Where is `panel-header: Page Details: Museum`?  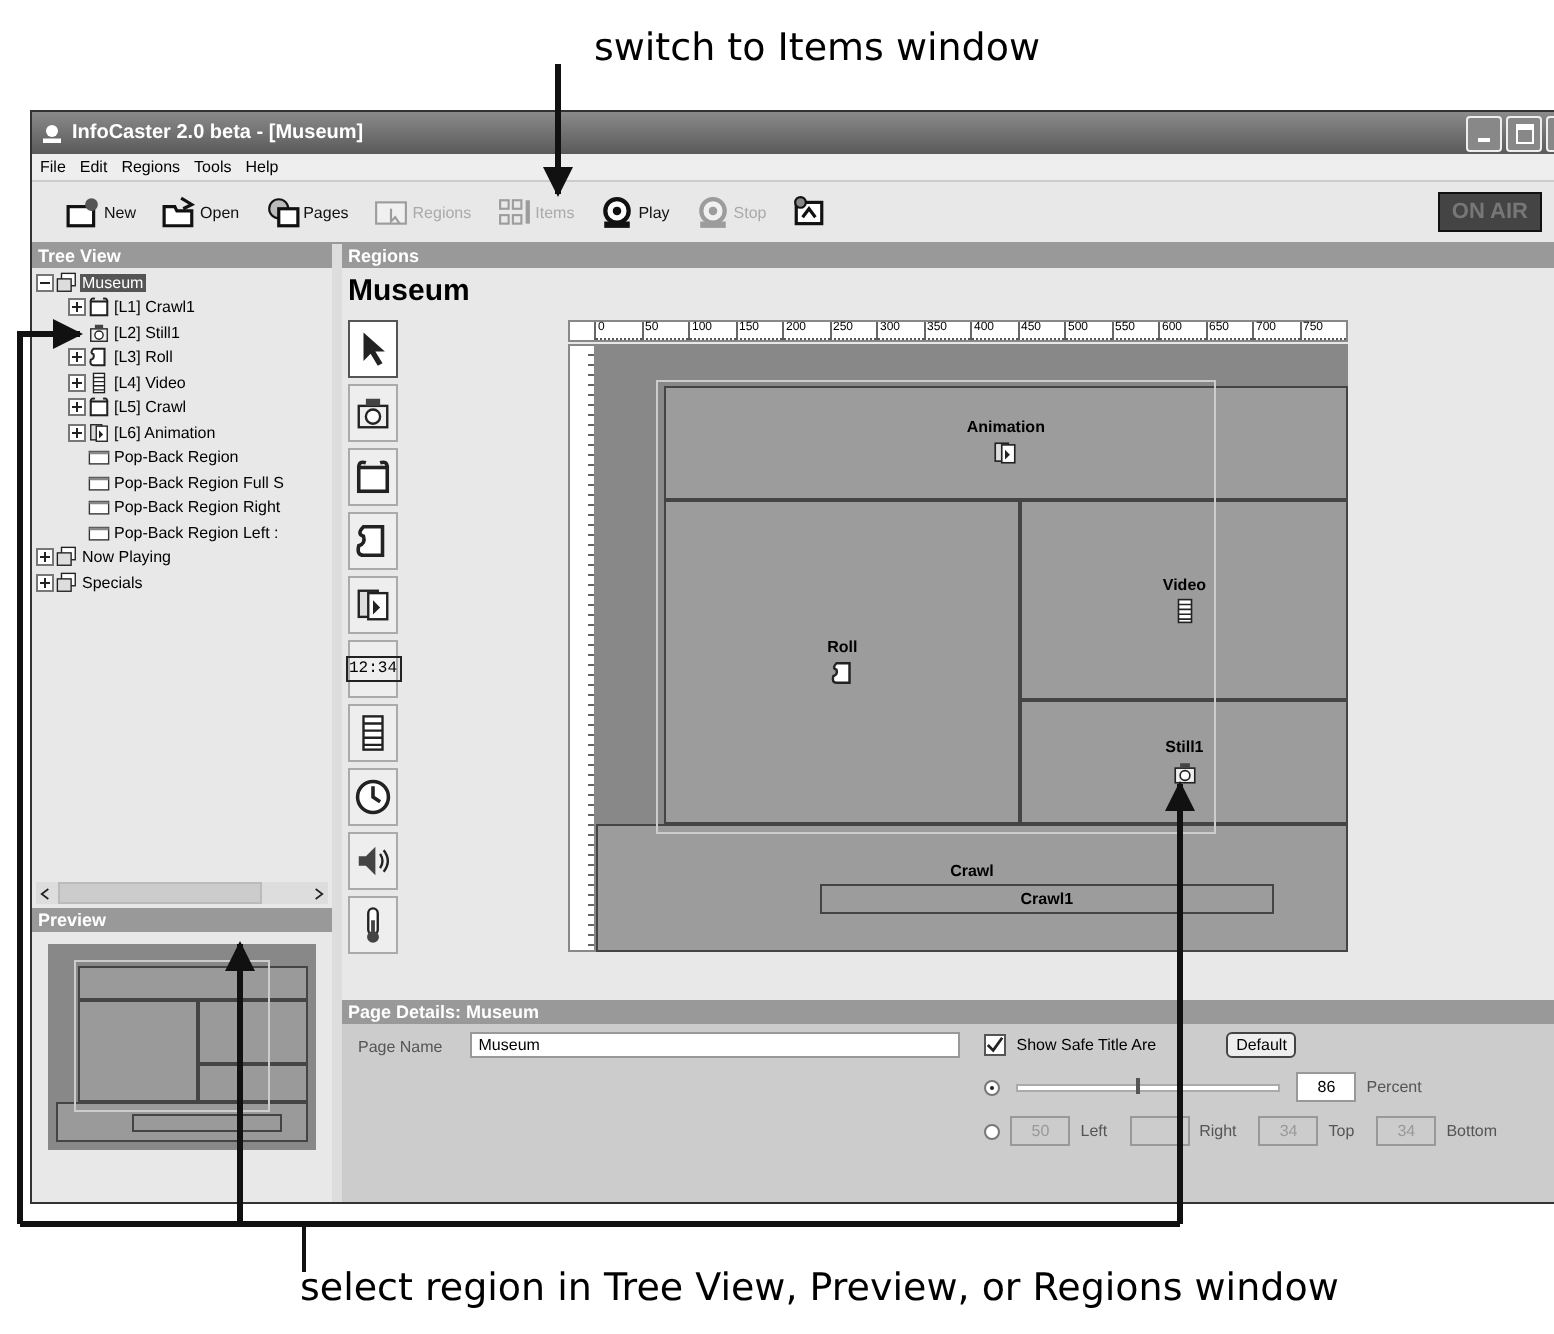
panel-header: Page Details: Museum is located at coordinates (948, 1012).